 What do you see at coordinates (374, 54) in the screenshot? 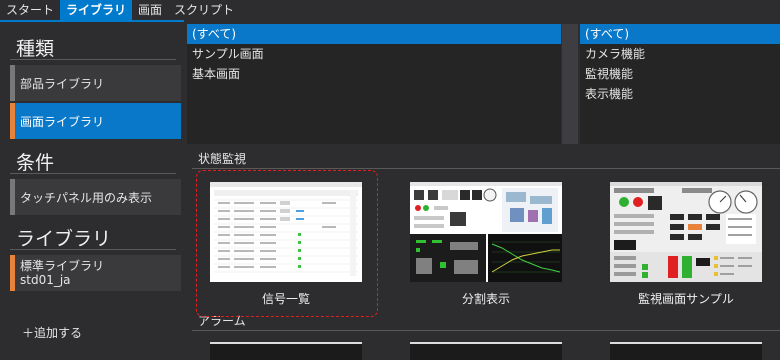
I see `list-item: サンプル画面` at bounding box center [374, 54].